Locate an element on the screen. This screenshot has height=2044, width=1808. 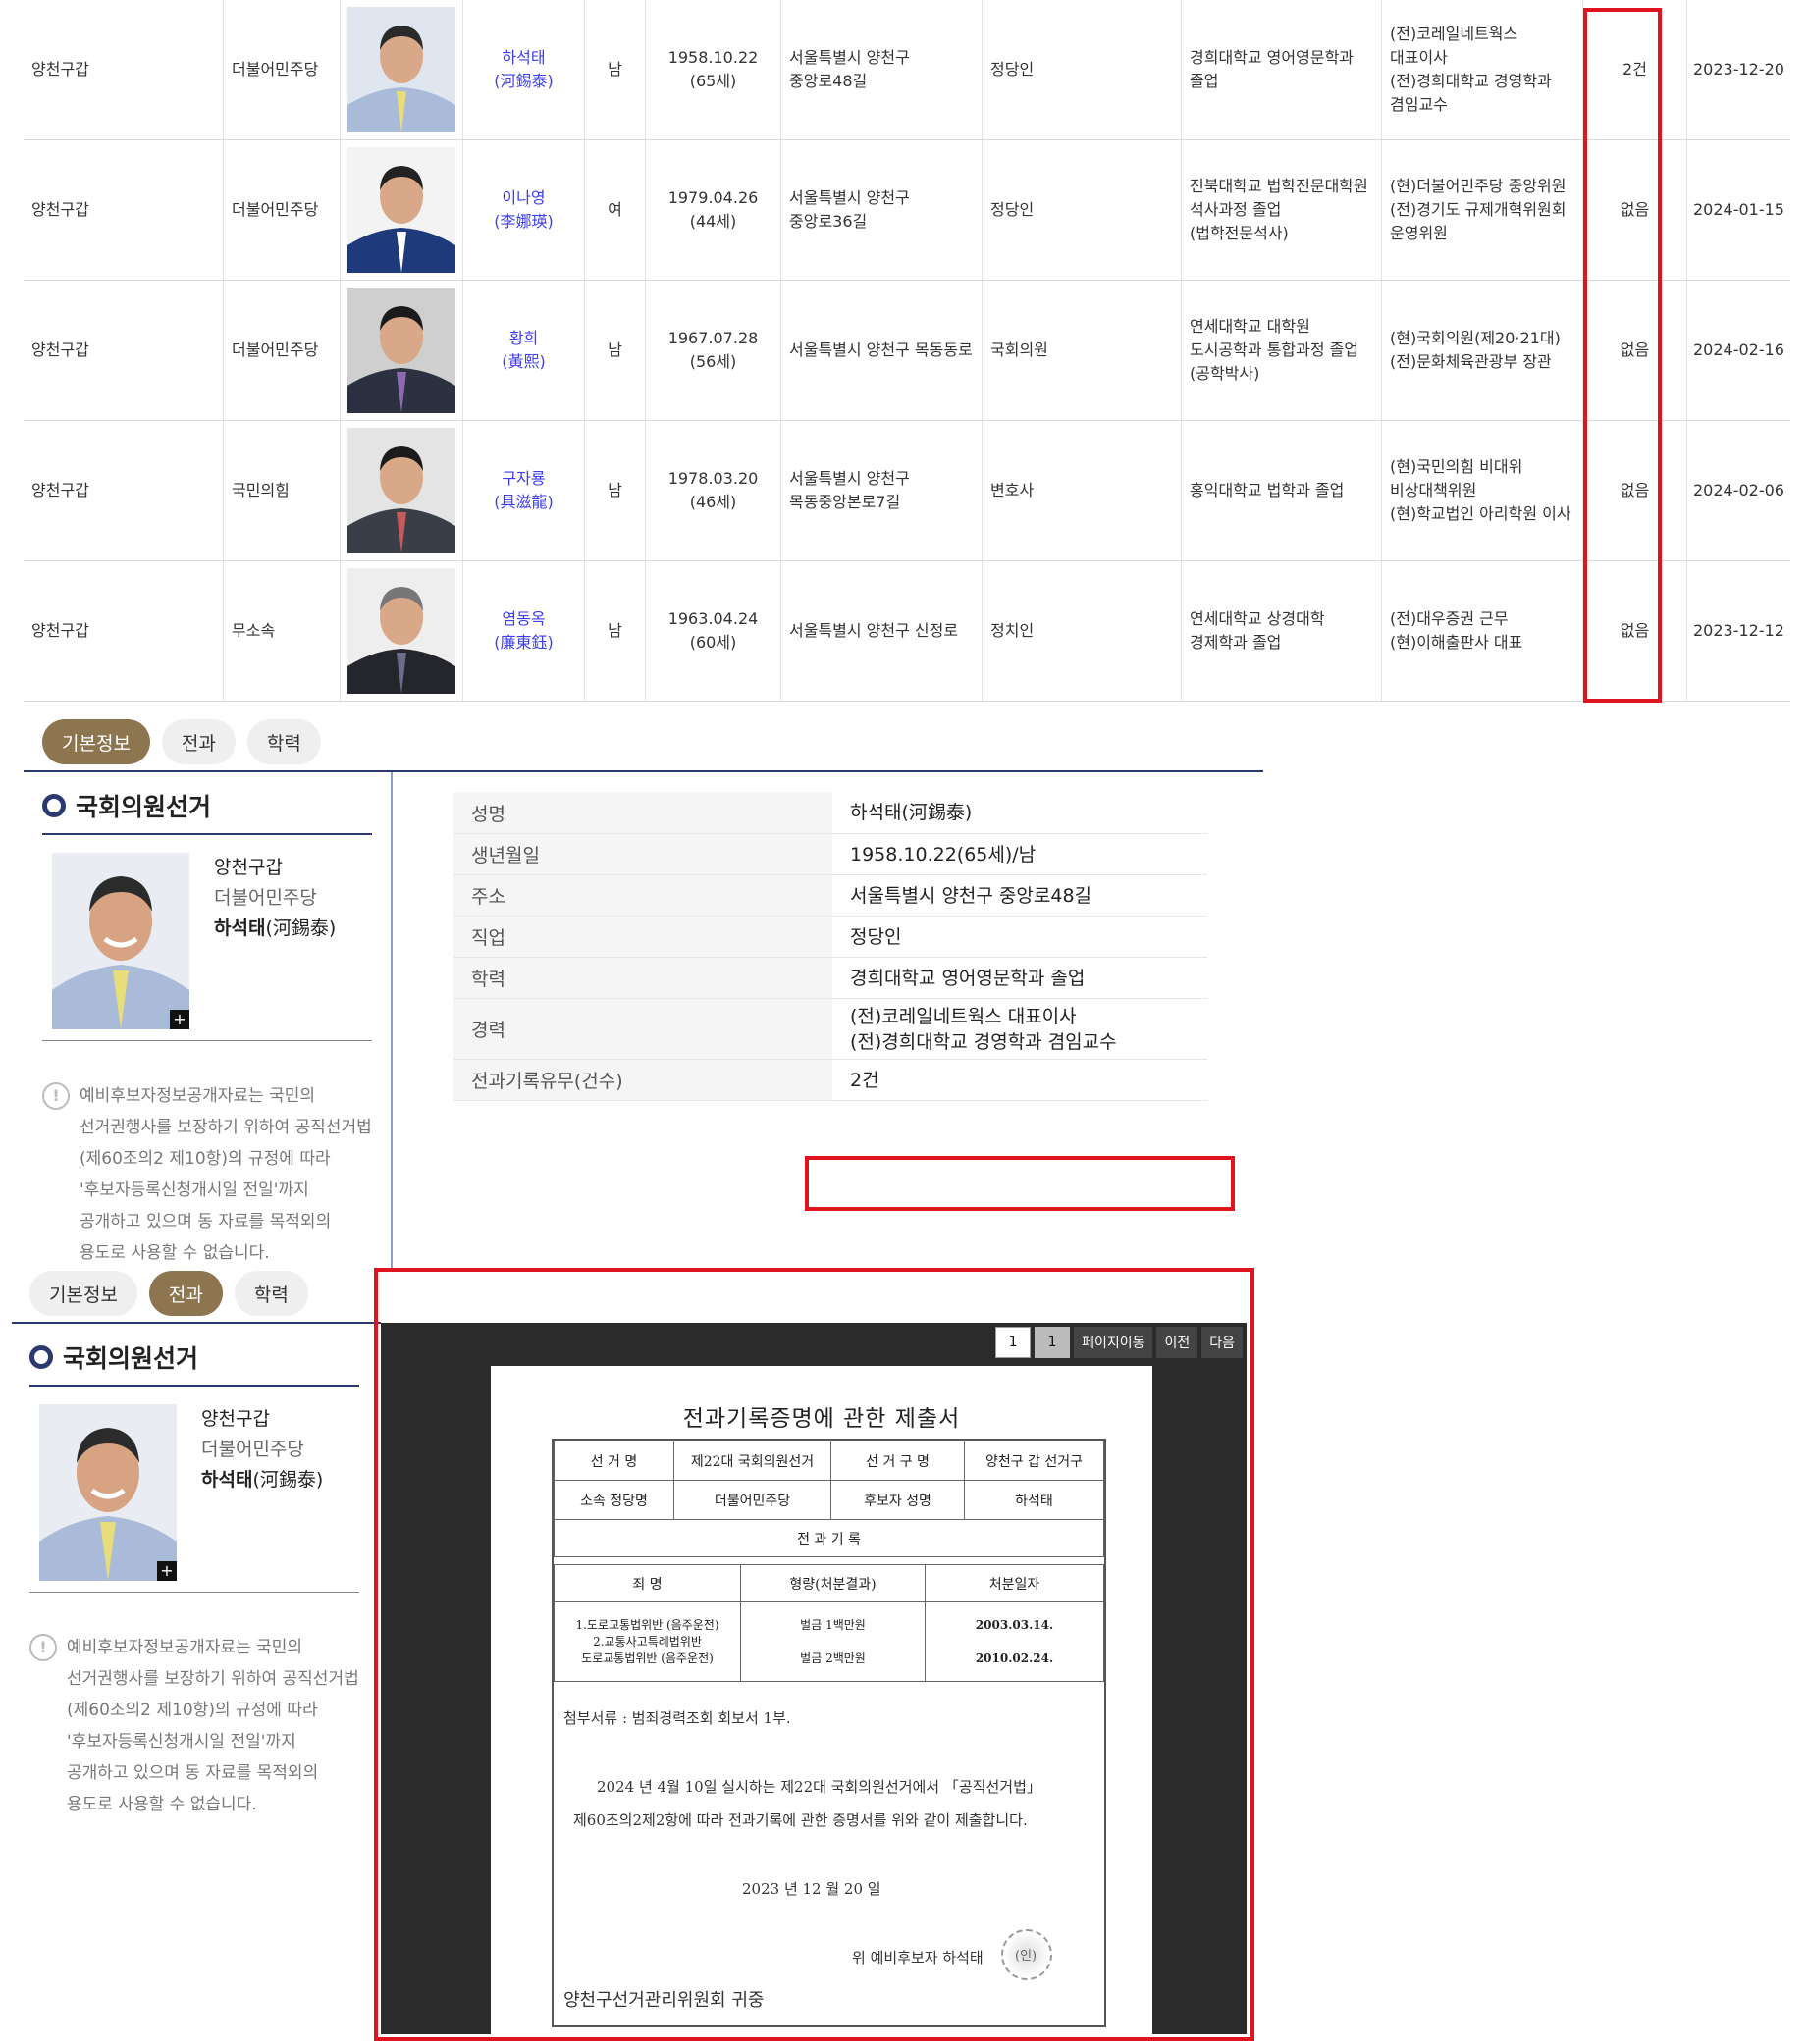
name-cell: 황희 (黃熙) is located at coordinates (524, 350).